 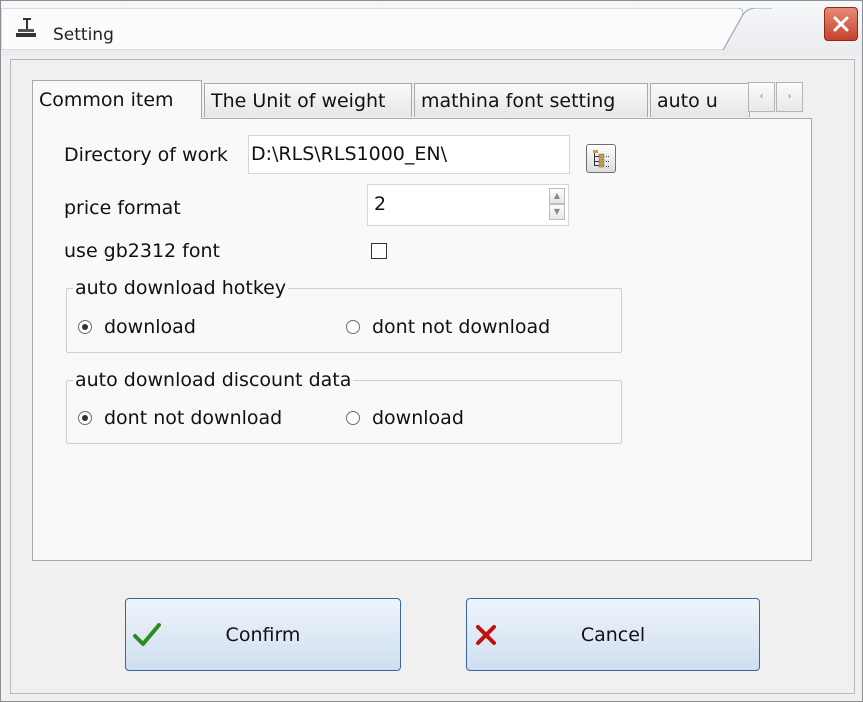 What do you see at coordinates (213, 380) in the screenshot?
I see `discount-group-legend: auto download discount data` at bounding box center [213, 380].